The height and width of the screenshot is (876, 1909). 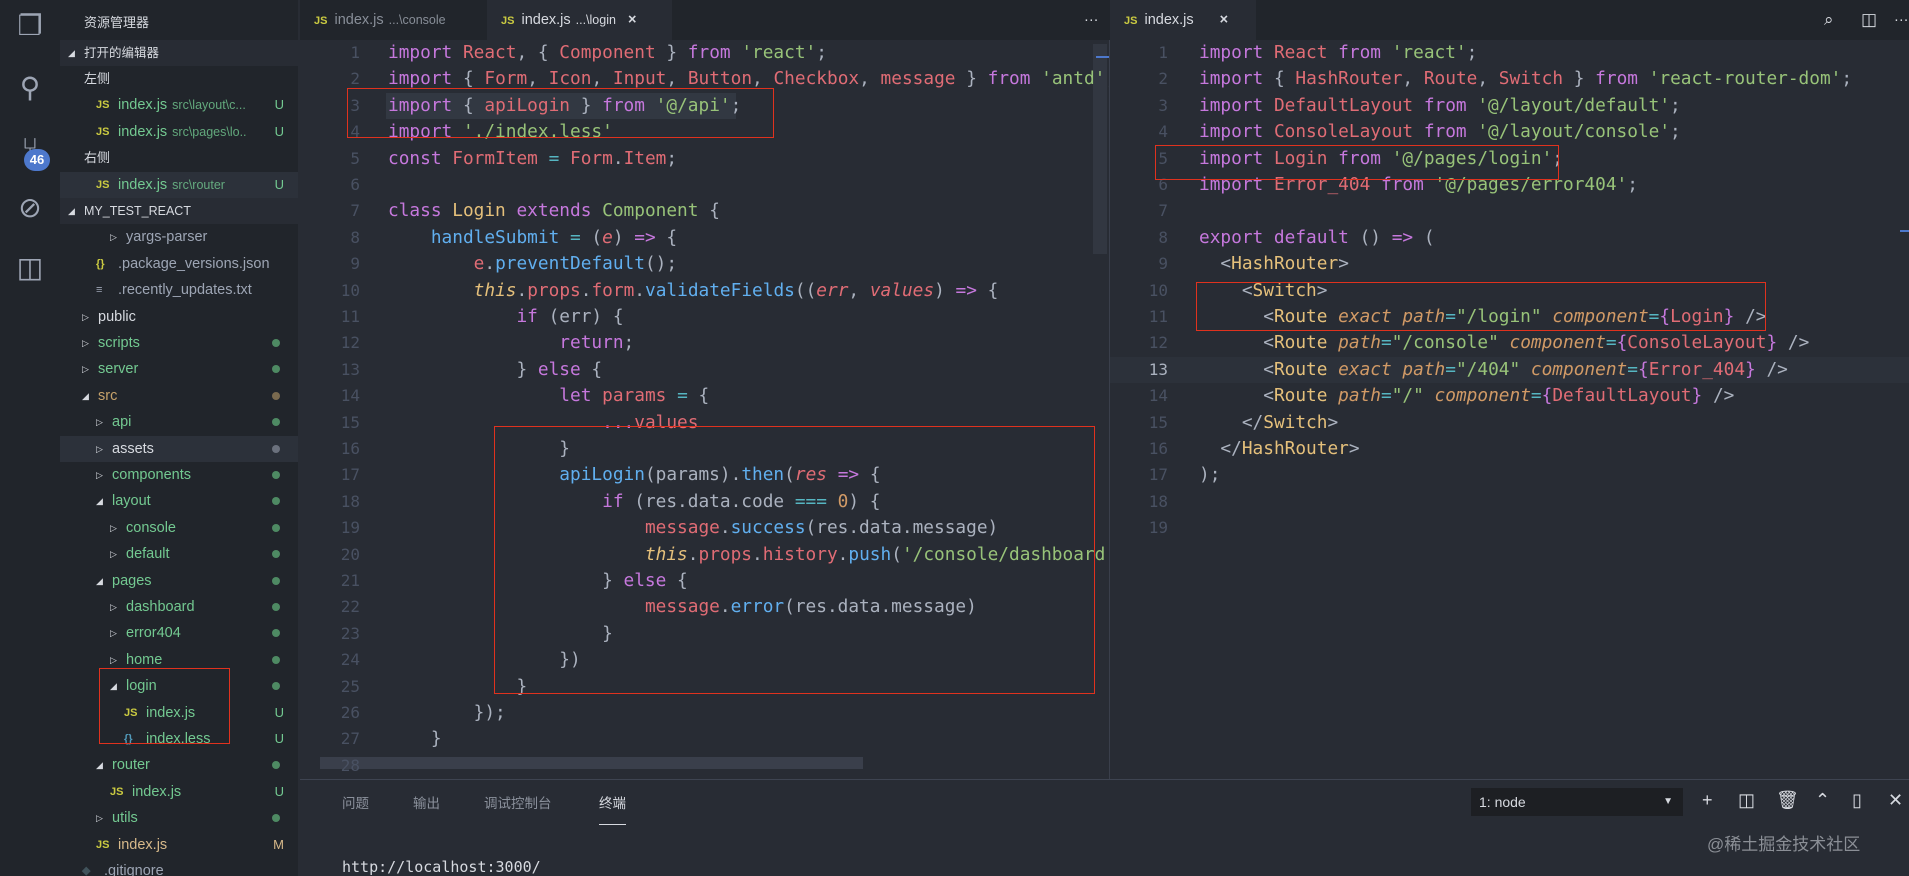 What do you see at coordinates (805, 290) in the screenshot?
I see `code-token: ((` at bounding box center [805, 290].